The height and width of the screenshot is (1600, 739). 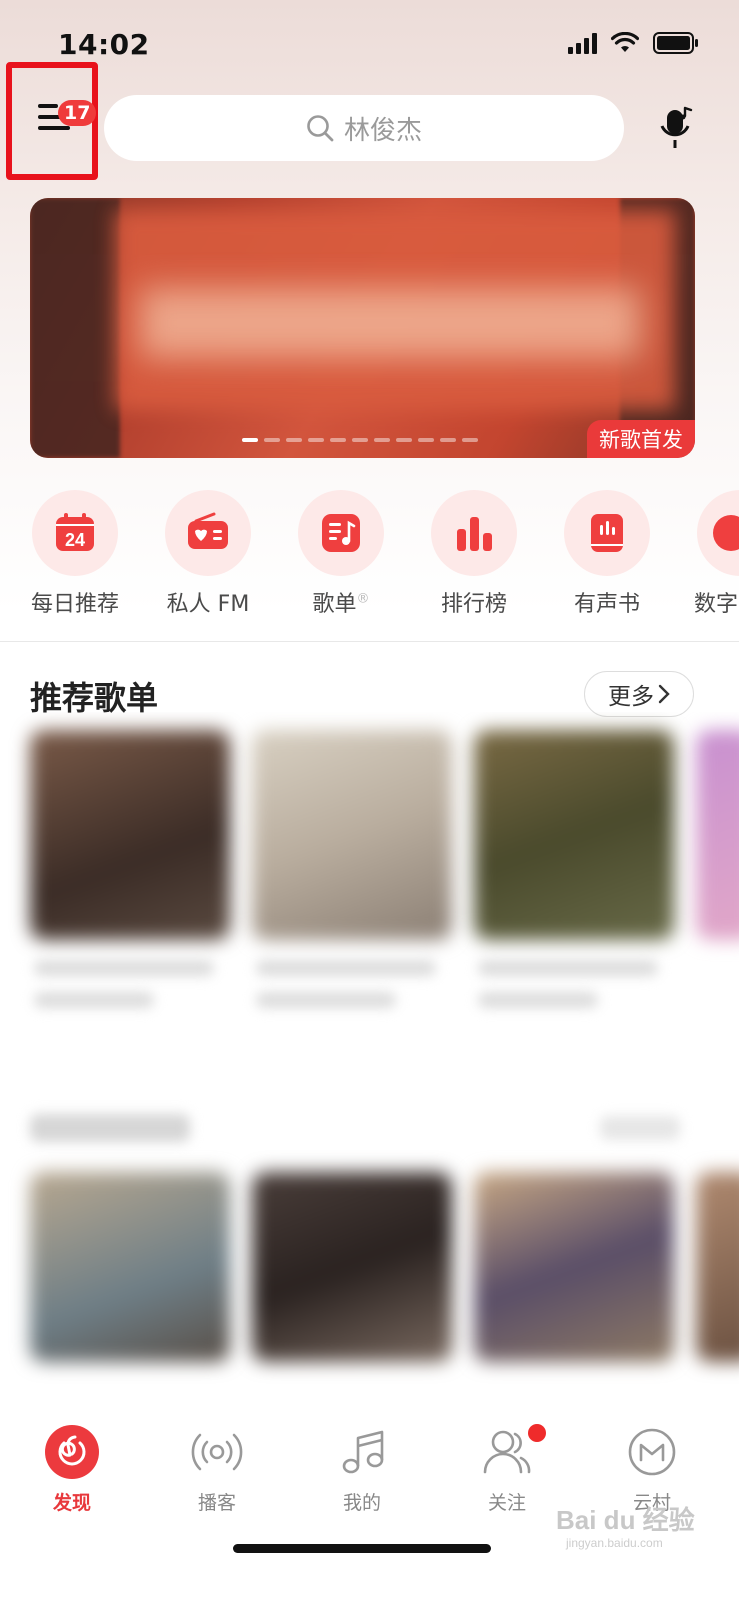 What do you see at coordinates (334, 604) in the screenshot?
I see `quick-link-label: 歌单` at bounding box center [334, 604].